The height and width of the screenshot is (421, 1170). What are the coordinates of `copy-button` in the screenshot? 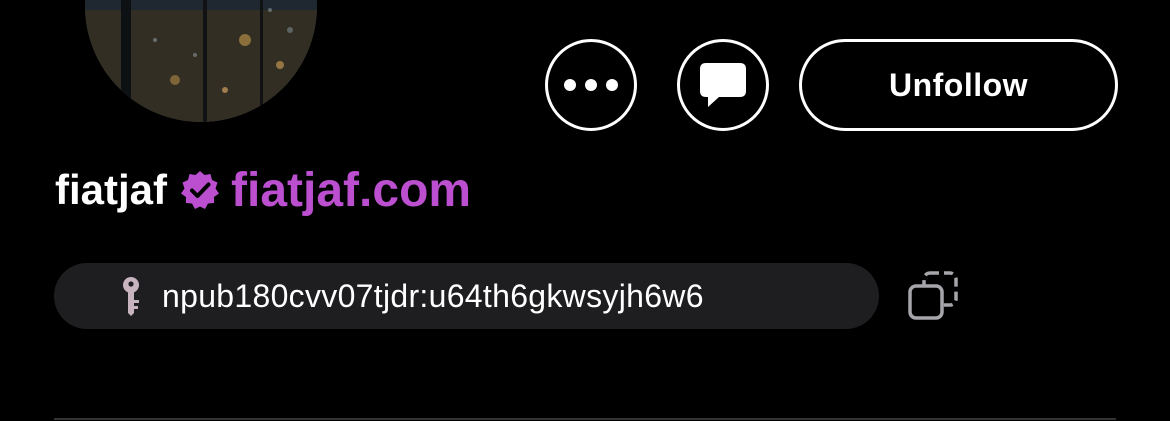 It's located at (933, 296).